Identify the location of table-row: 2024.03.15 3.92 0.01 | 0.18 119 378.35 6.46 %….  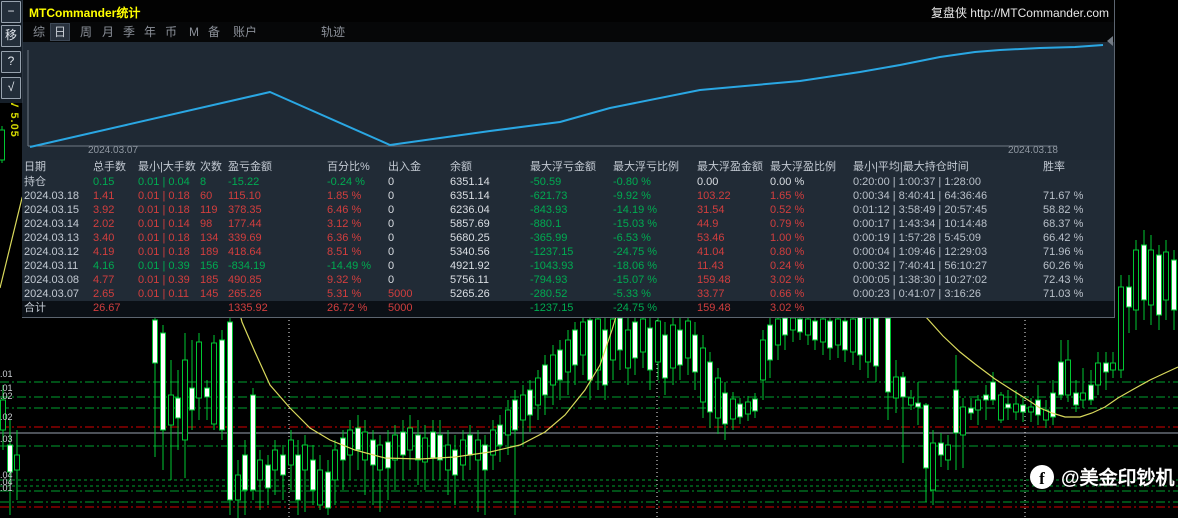
(568, 210).